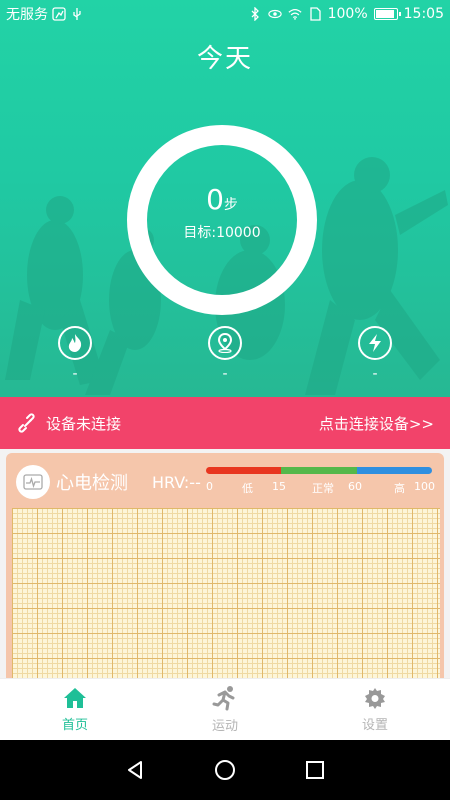  Describe the element at coordinates (176, 482) in the screenshot. I see `hrv-value: HRV:--` at that location.